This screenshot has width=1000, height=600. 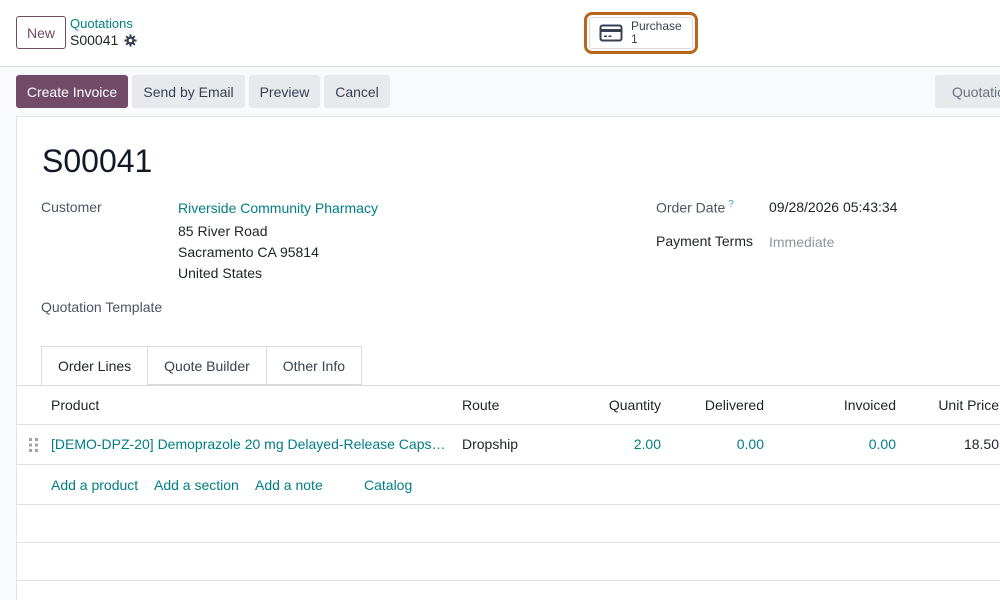 What do you see at coordinates (691, 207) in the screenshot?
I see `order-date-label-text: Order Date` at bounding box center [691, 207].